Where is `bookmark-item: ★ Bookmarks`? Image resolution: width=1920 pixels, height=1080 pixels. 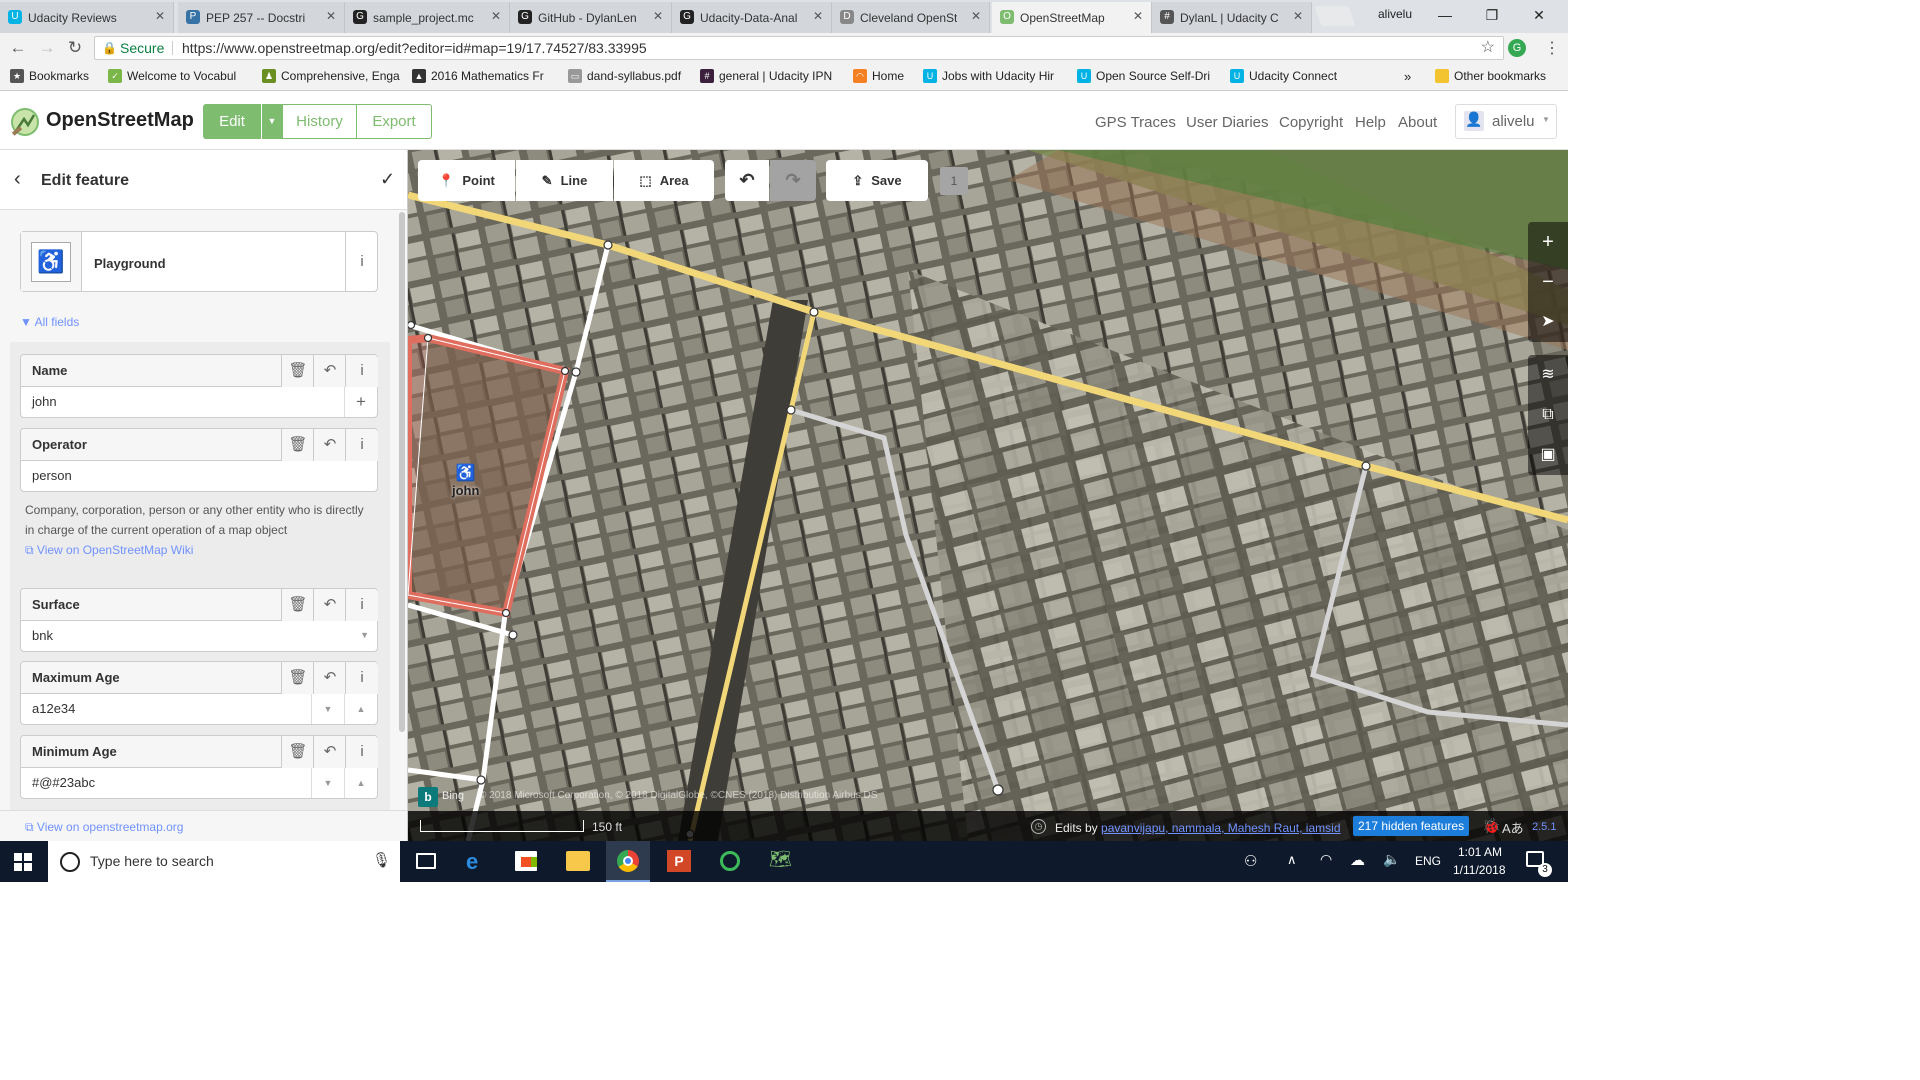 bookmark-item: ★ Bookmarks is located at coordinates (49, 76).